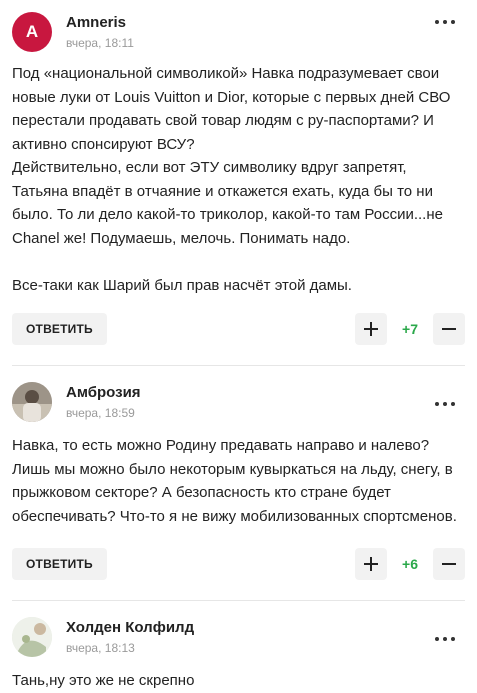 Image resolution: width=477 pixels, height=693 pixels. Describe the element at coordinates (238, 399) in the screenshot. I see `comment-header: Амброзия вчера, 18:59` at that location.